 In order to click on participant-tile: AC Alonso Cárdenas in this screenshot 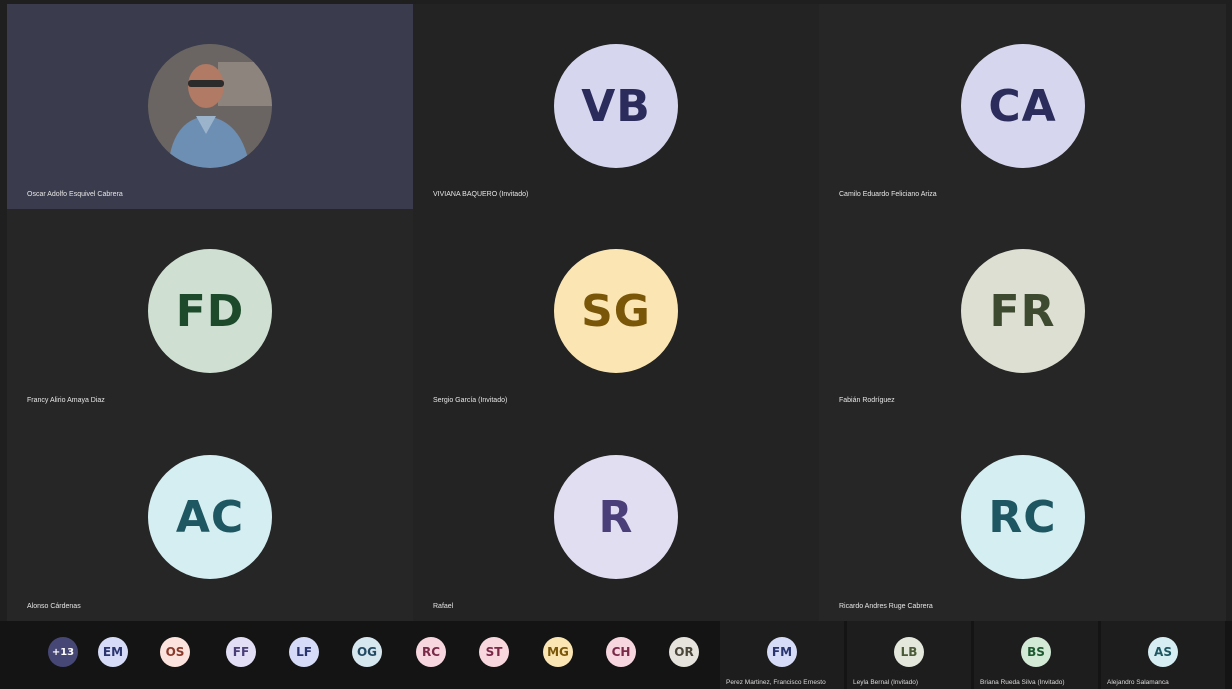, I will do `click(210, 518)`.